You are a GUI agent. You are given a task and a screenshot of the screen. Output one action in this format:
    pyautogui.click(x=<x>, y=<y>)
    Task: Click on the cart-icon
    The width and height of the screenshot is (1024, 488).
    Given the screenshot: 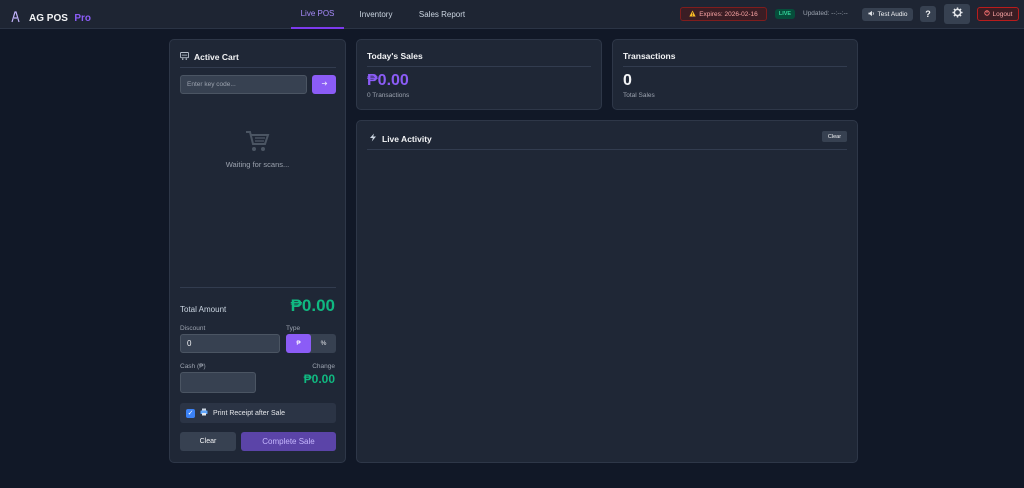 What is the action you would take?
    pyautogui.click(x=184, y=57)
    